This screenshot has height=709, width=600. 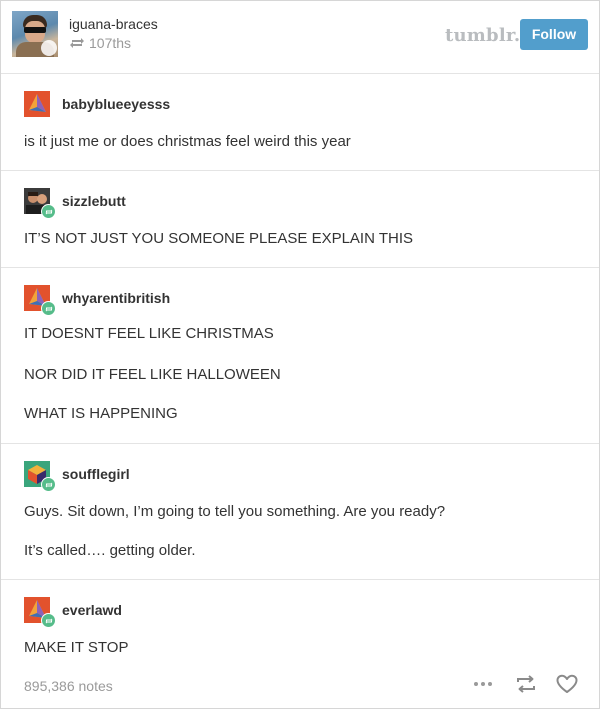 What do you see at coordinates (77, 43) in the screenshot?
I see `reblog-small-icon` at bounding box center [77, 43].